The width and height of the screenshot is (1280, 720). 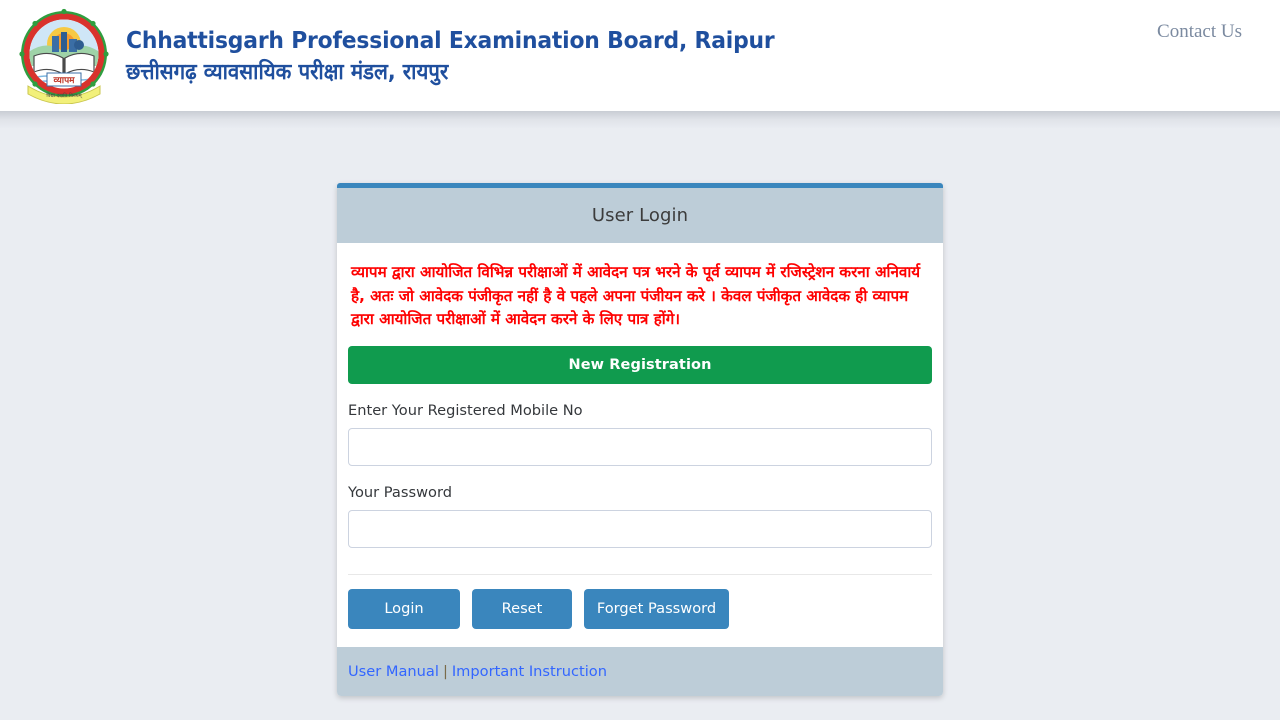 What do you see at coordinates (640, 364) in the screenshot?
I see `new-registration-button: New Registration` at bounding box center [640, 364].